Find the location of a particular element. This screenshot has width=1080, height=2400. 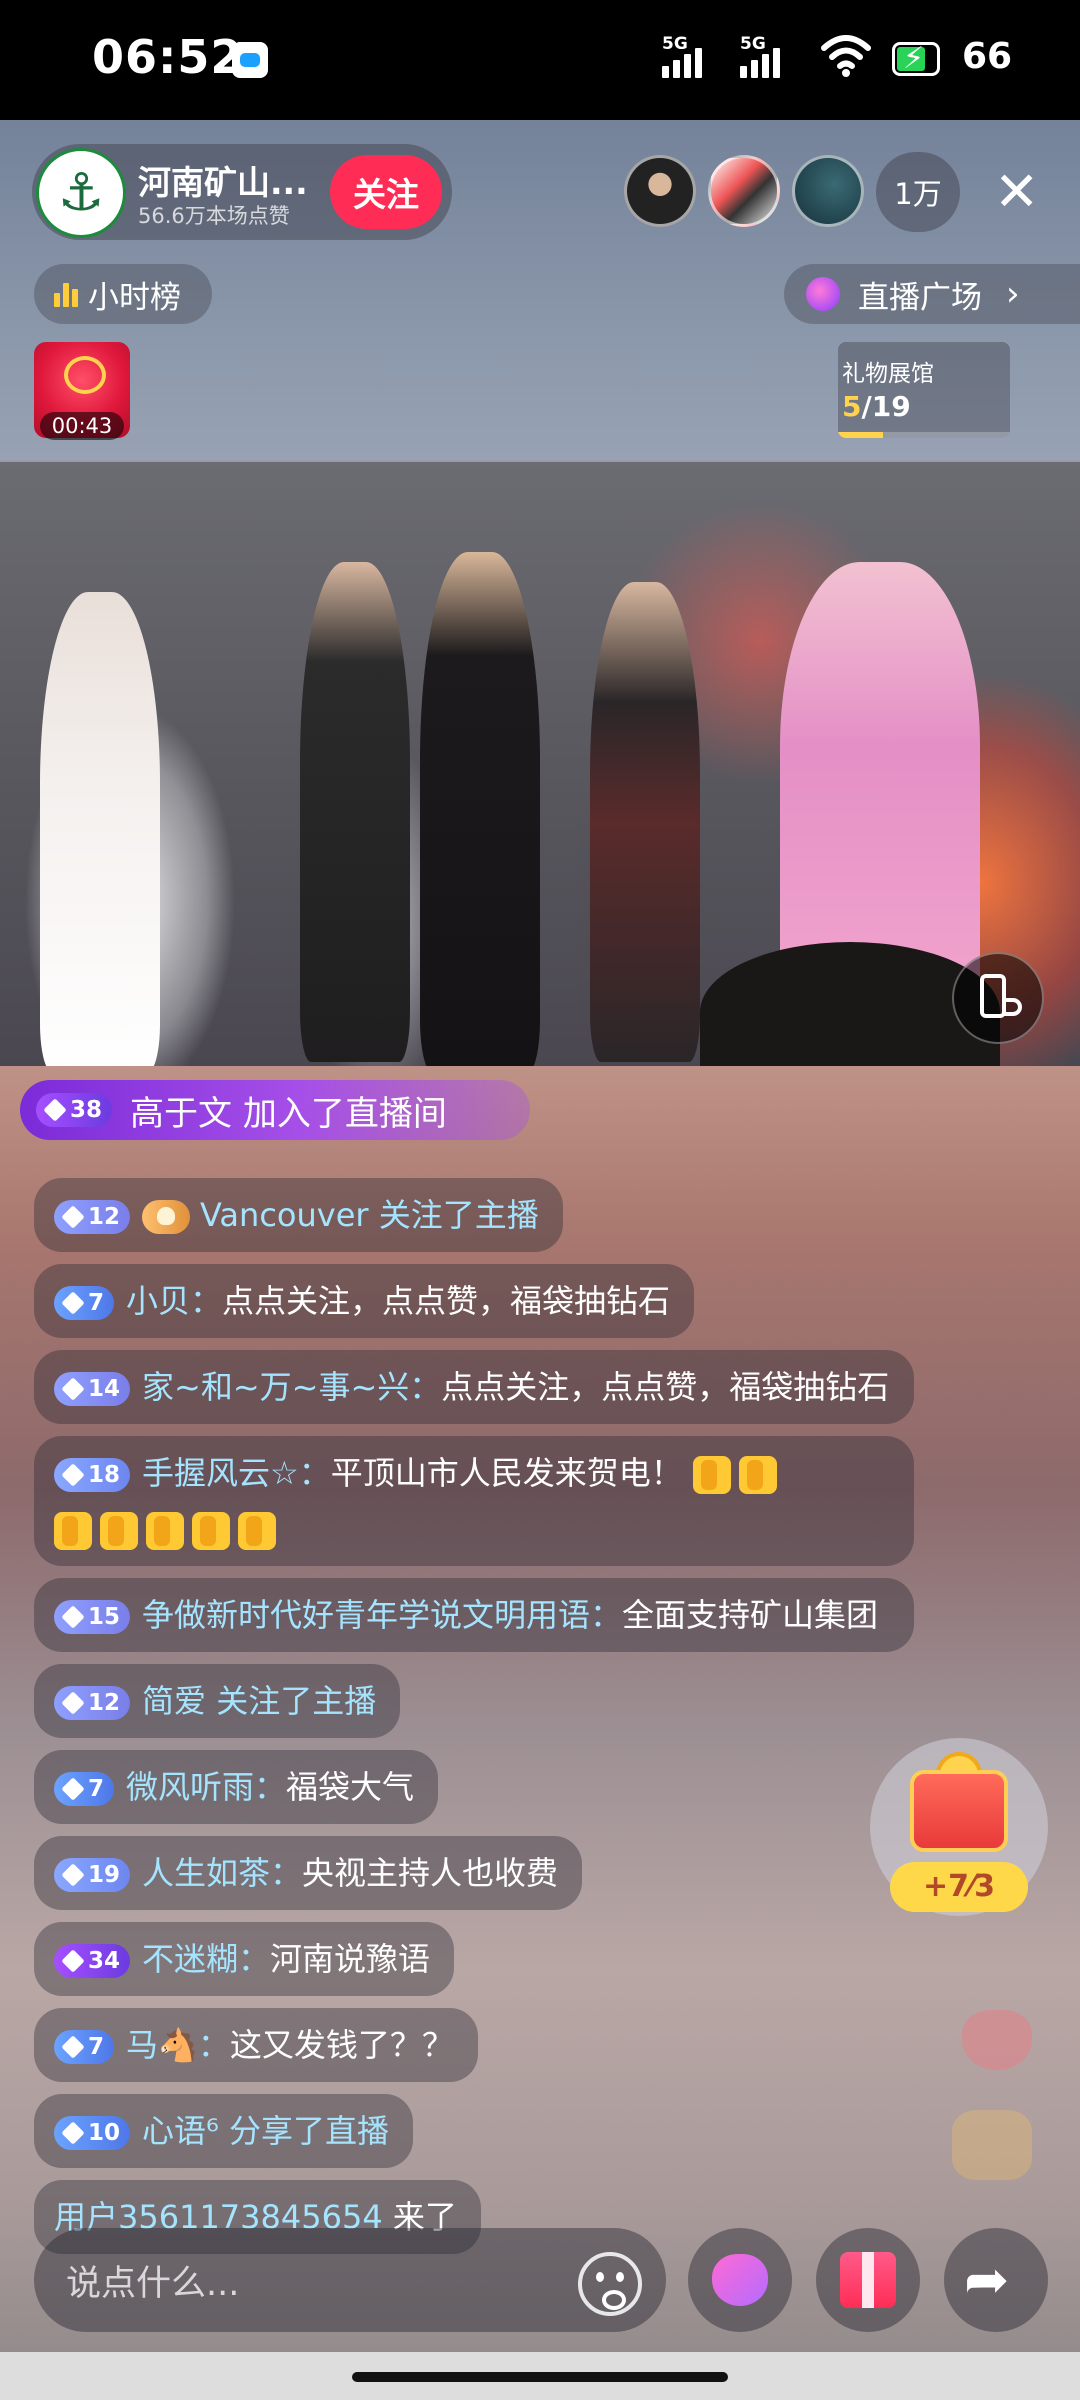

level-badge: 18 is located at coordinates (92, 1475).